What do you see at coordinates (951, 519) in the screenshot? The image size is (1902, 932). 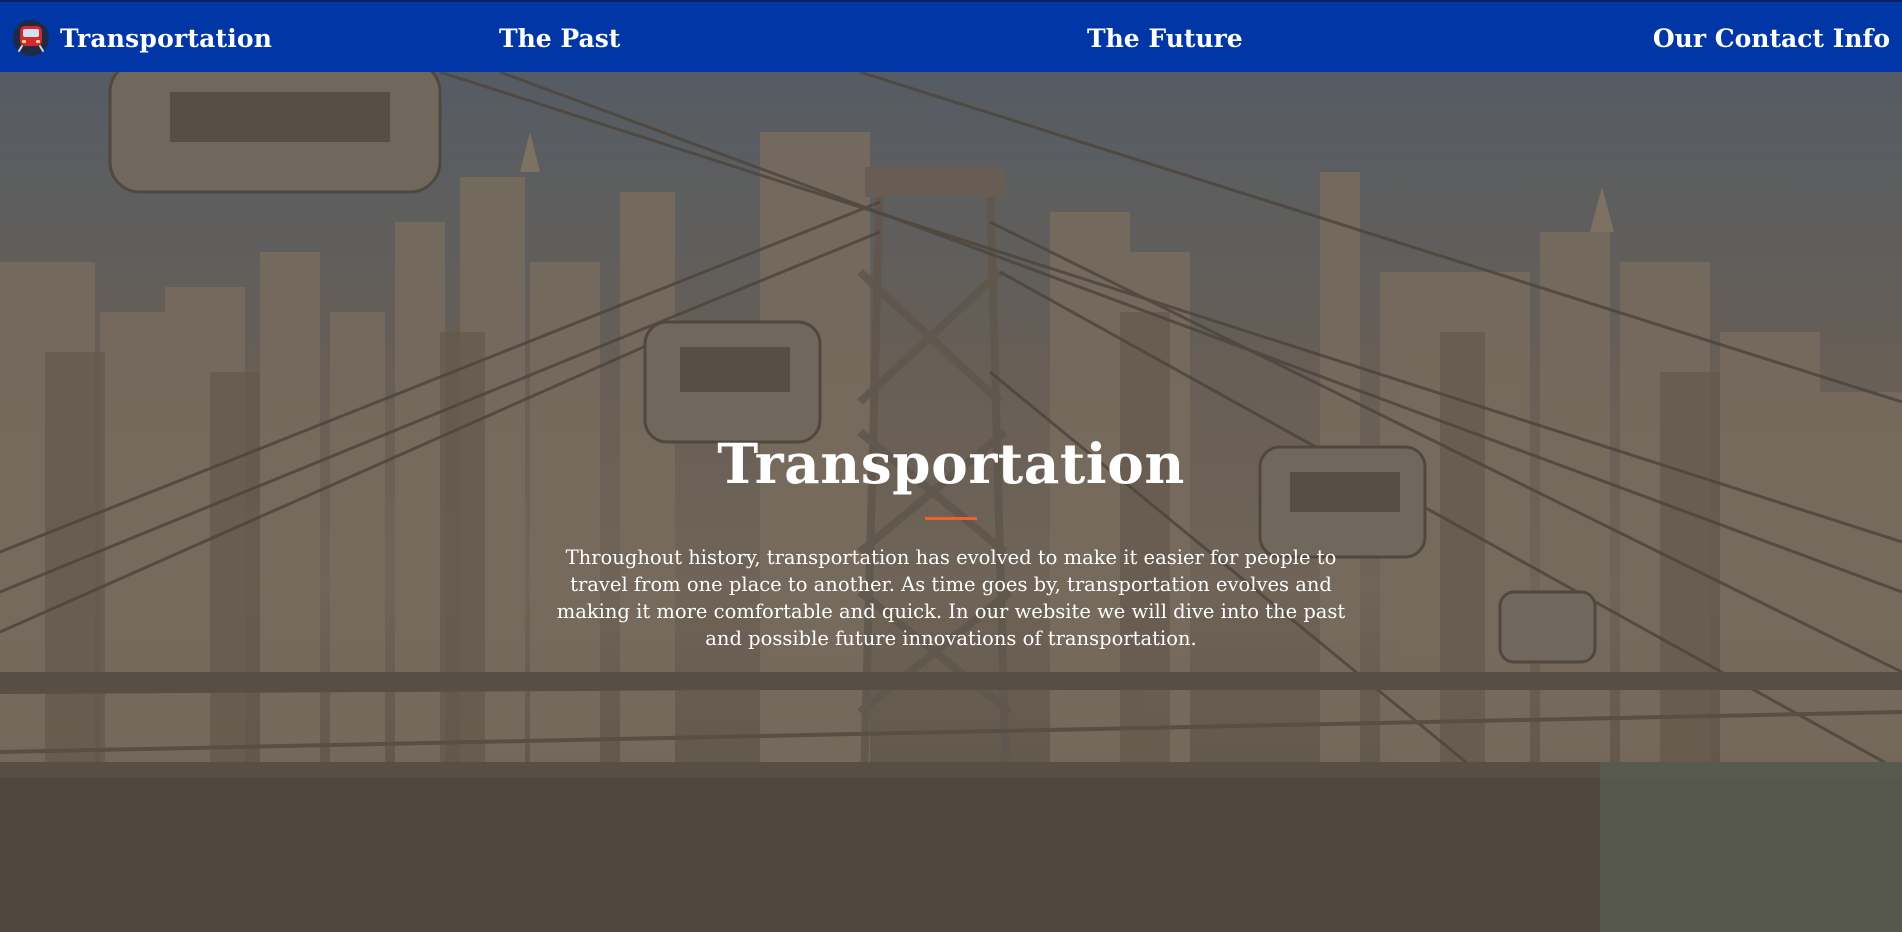 I see `hero-divider` at bounding box center [951, 519].